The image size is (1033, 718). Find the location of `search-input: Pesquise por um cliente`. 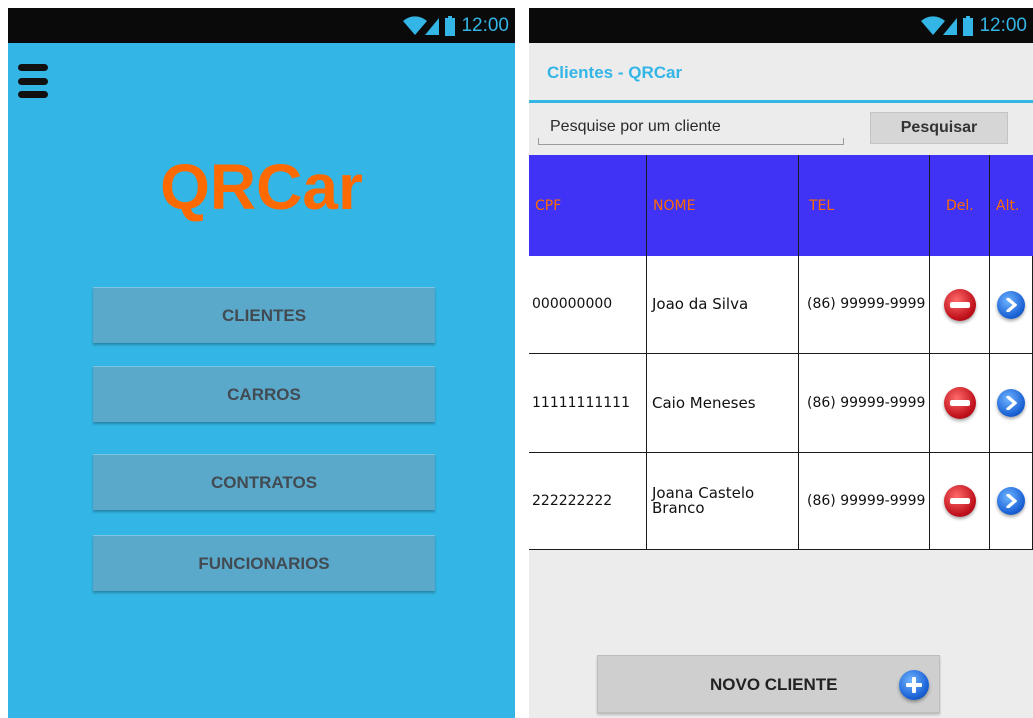

search-input: Pesquise por um cliente is located at coordinates (691, 129).